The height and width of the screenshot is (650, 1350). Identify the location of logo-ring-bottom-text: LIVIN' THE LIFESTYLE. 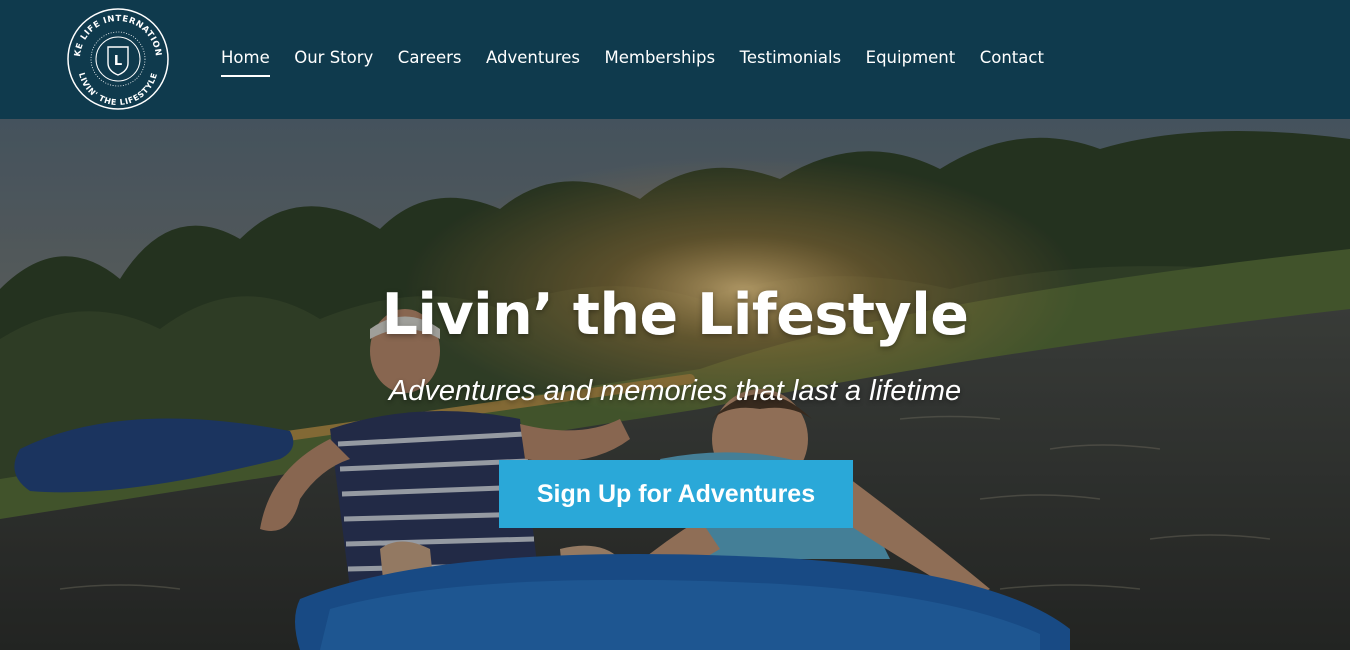
(118, 90).